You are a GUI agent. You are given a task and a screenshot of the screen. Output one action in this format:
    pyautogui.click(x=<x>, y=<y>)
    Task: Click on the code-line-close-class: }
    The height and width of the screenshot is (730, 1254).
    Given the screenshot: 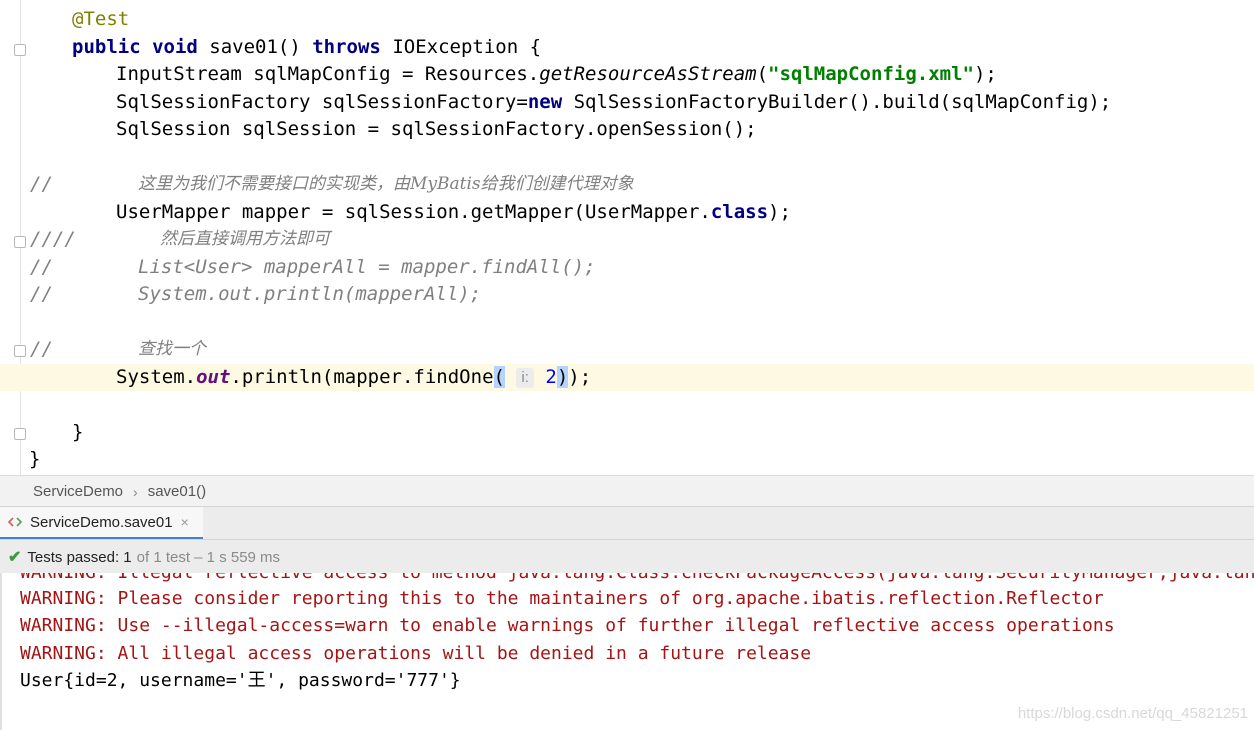 What is the action you would take?
    pyautogui.click(x=34, y=459)
    